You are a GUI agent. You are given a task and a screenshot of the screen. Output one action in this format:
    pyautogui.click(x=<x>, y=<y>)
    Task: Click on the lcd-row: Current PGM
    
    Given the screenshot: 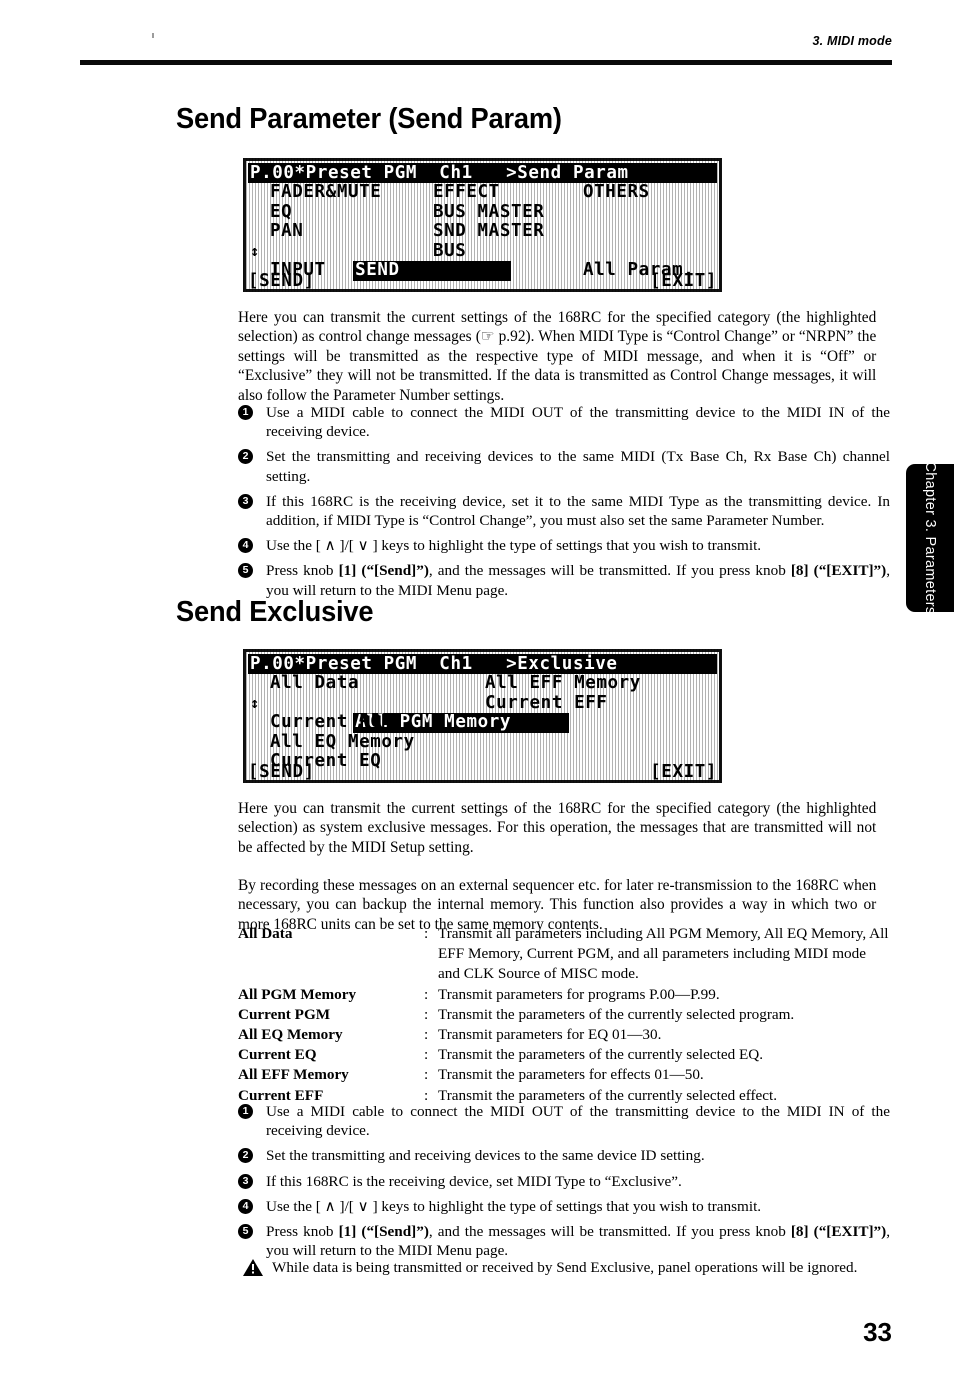 What is the action you would take?
    pyautogui.click(x=482, y=723)
    